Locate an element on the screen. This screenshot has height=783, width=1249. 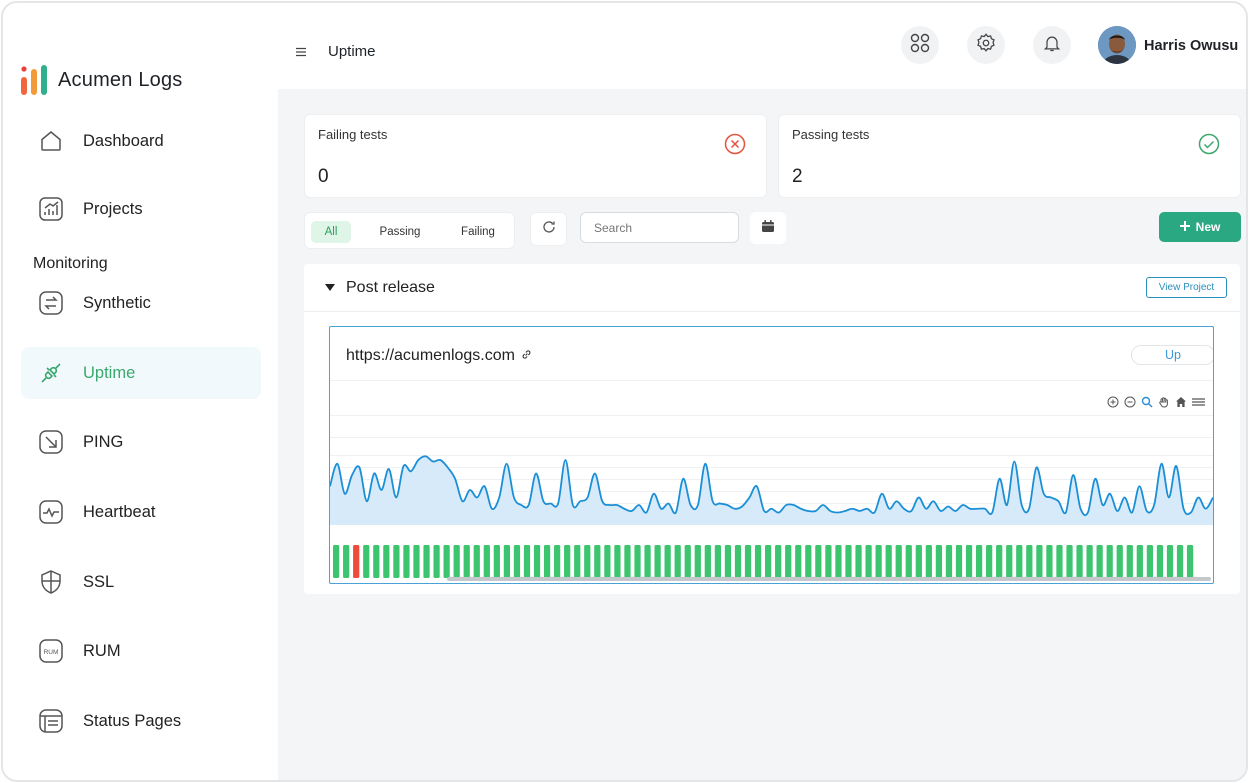
filter-failing: Failing is located at coordinates (478, 232).